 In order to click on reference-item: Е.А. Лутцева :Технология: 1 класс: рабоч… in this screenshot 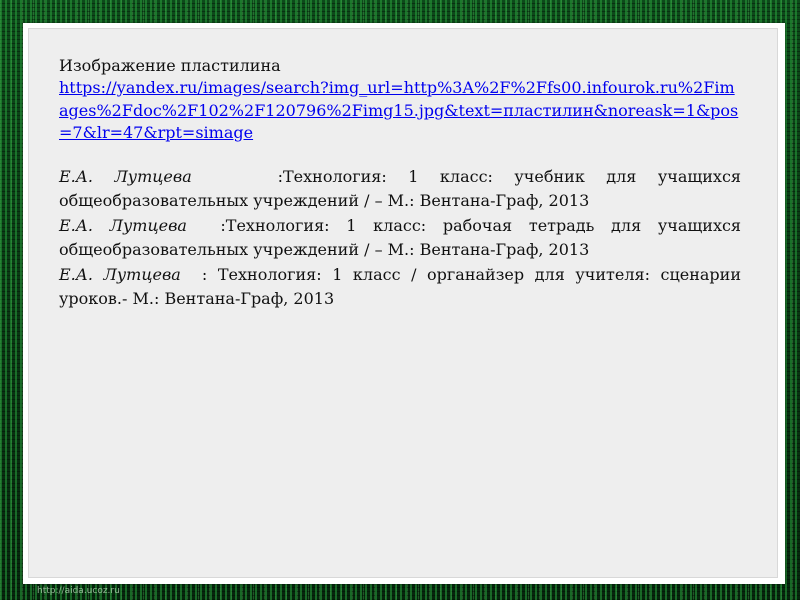, I will do `click(400, 238)`.